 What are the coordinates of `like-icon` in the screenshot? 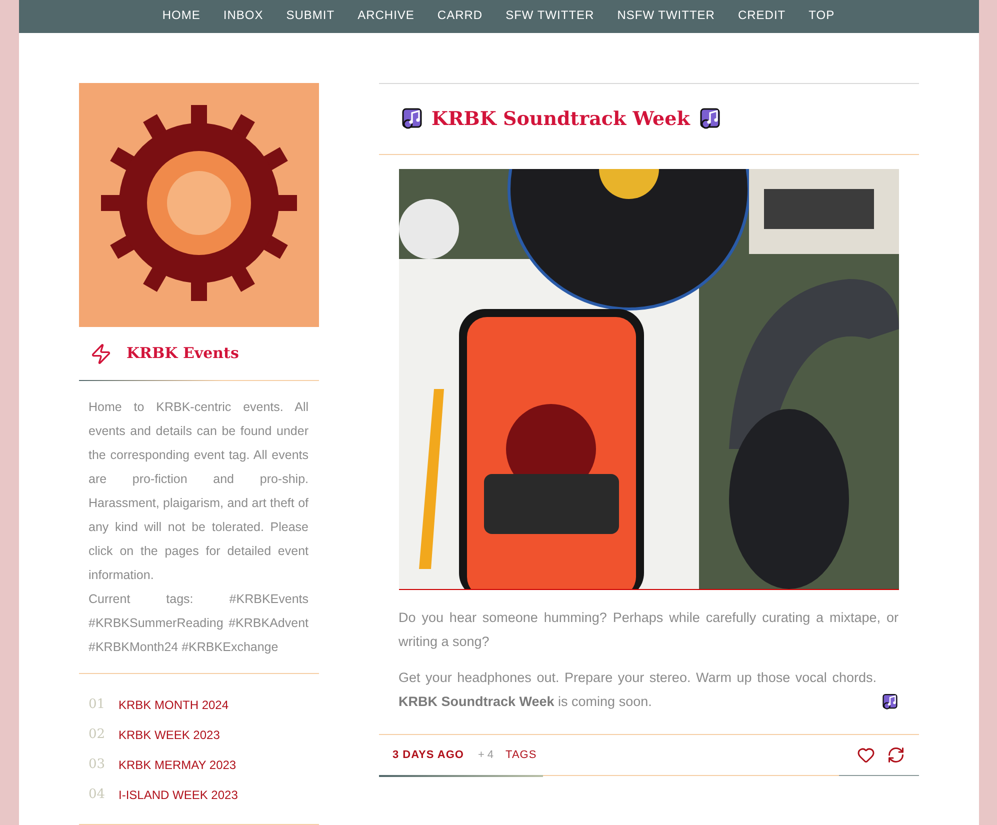 It's located at (865, 755).